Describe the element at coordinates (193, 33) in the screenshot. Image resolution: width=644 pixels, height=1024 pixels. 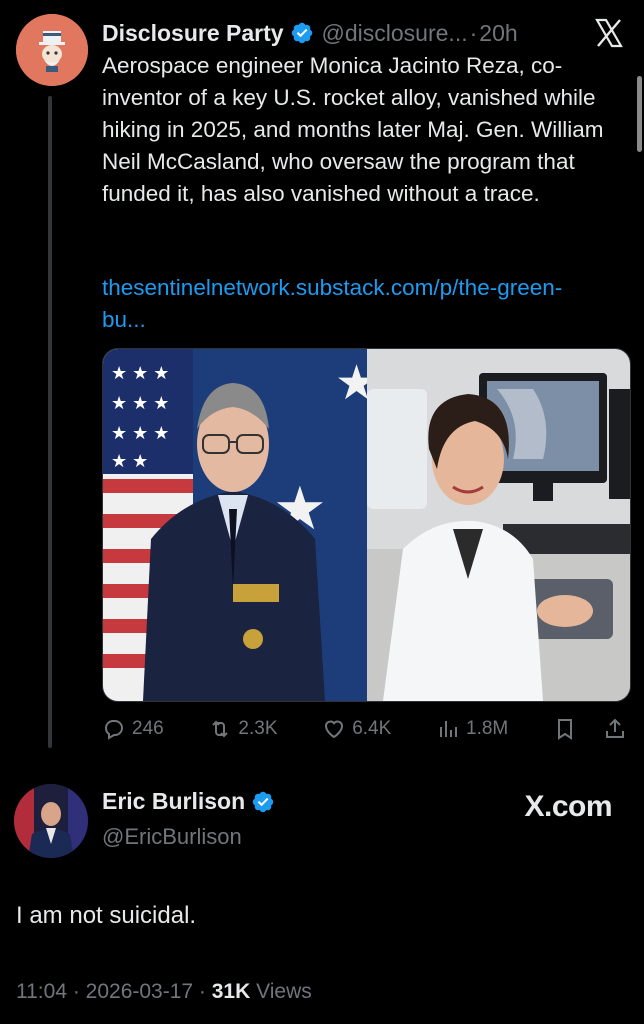
I see `author-name: Disclosure Party` at that location.